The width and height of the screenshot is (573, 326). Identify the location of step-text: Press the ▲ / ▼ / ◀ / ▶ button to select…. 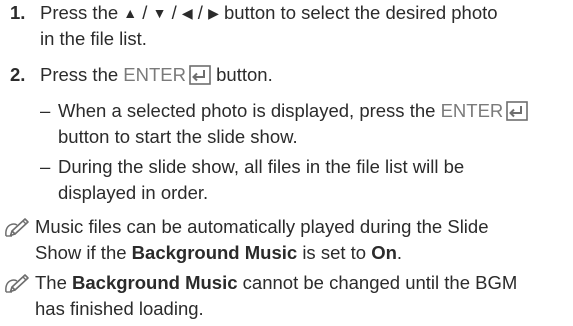
(303, 26).